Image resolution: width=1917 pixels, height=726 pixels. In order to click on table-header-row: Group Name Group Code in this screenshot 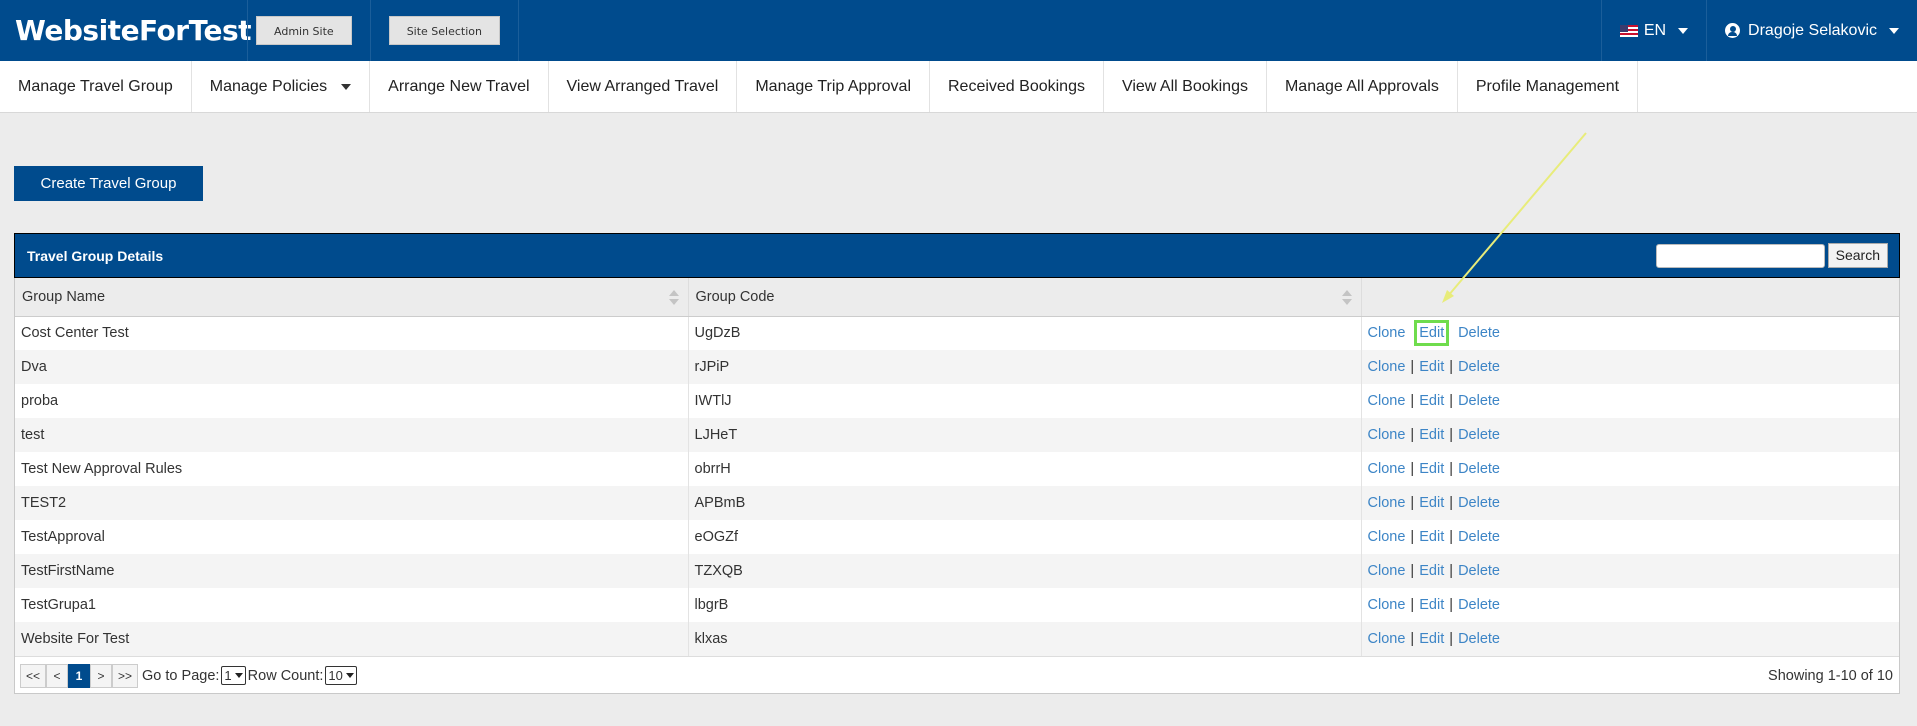, I will do `click(957, 297)`.